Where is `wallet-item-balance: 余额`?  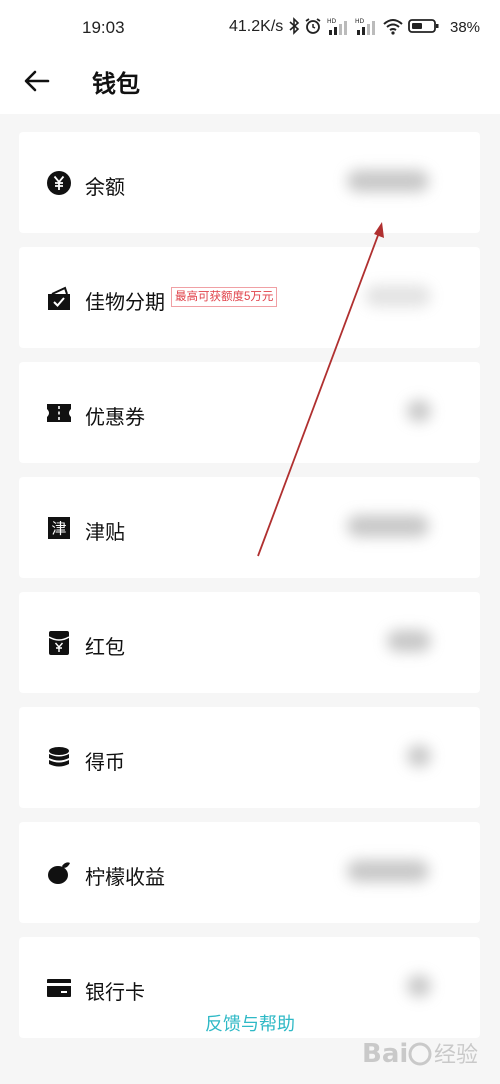
wallet-item-balance: 余额 is located at coordinates (249, 182).